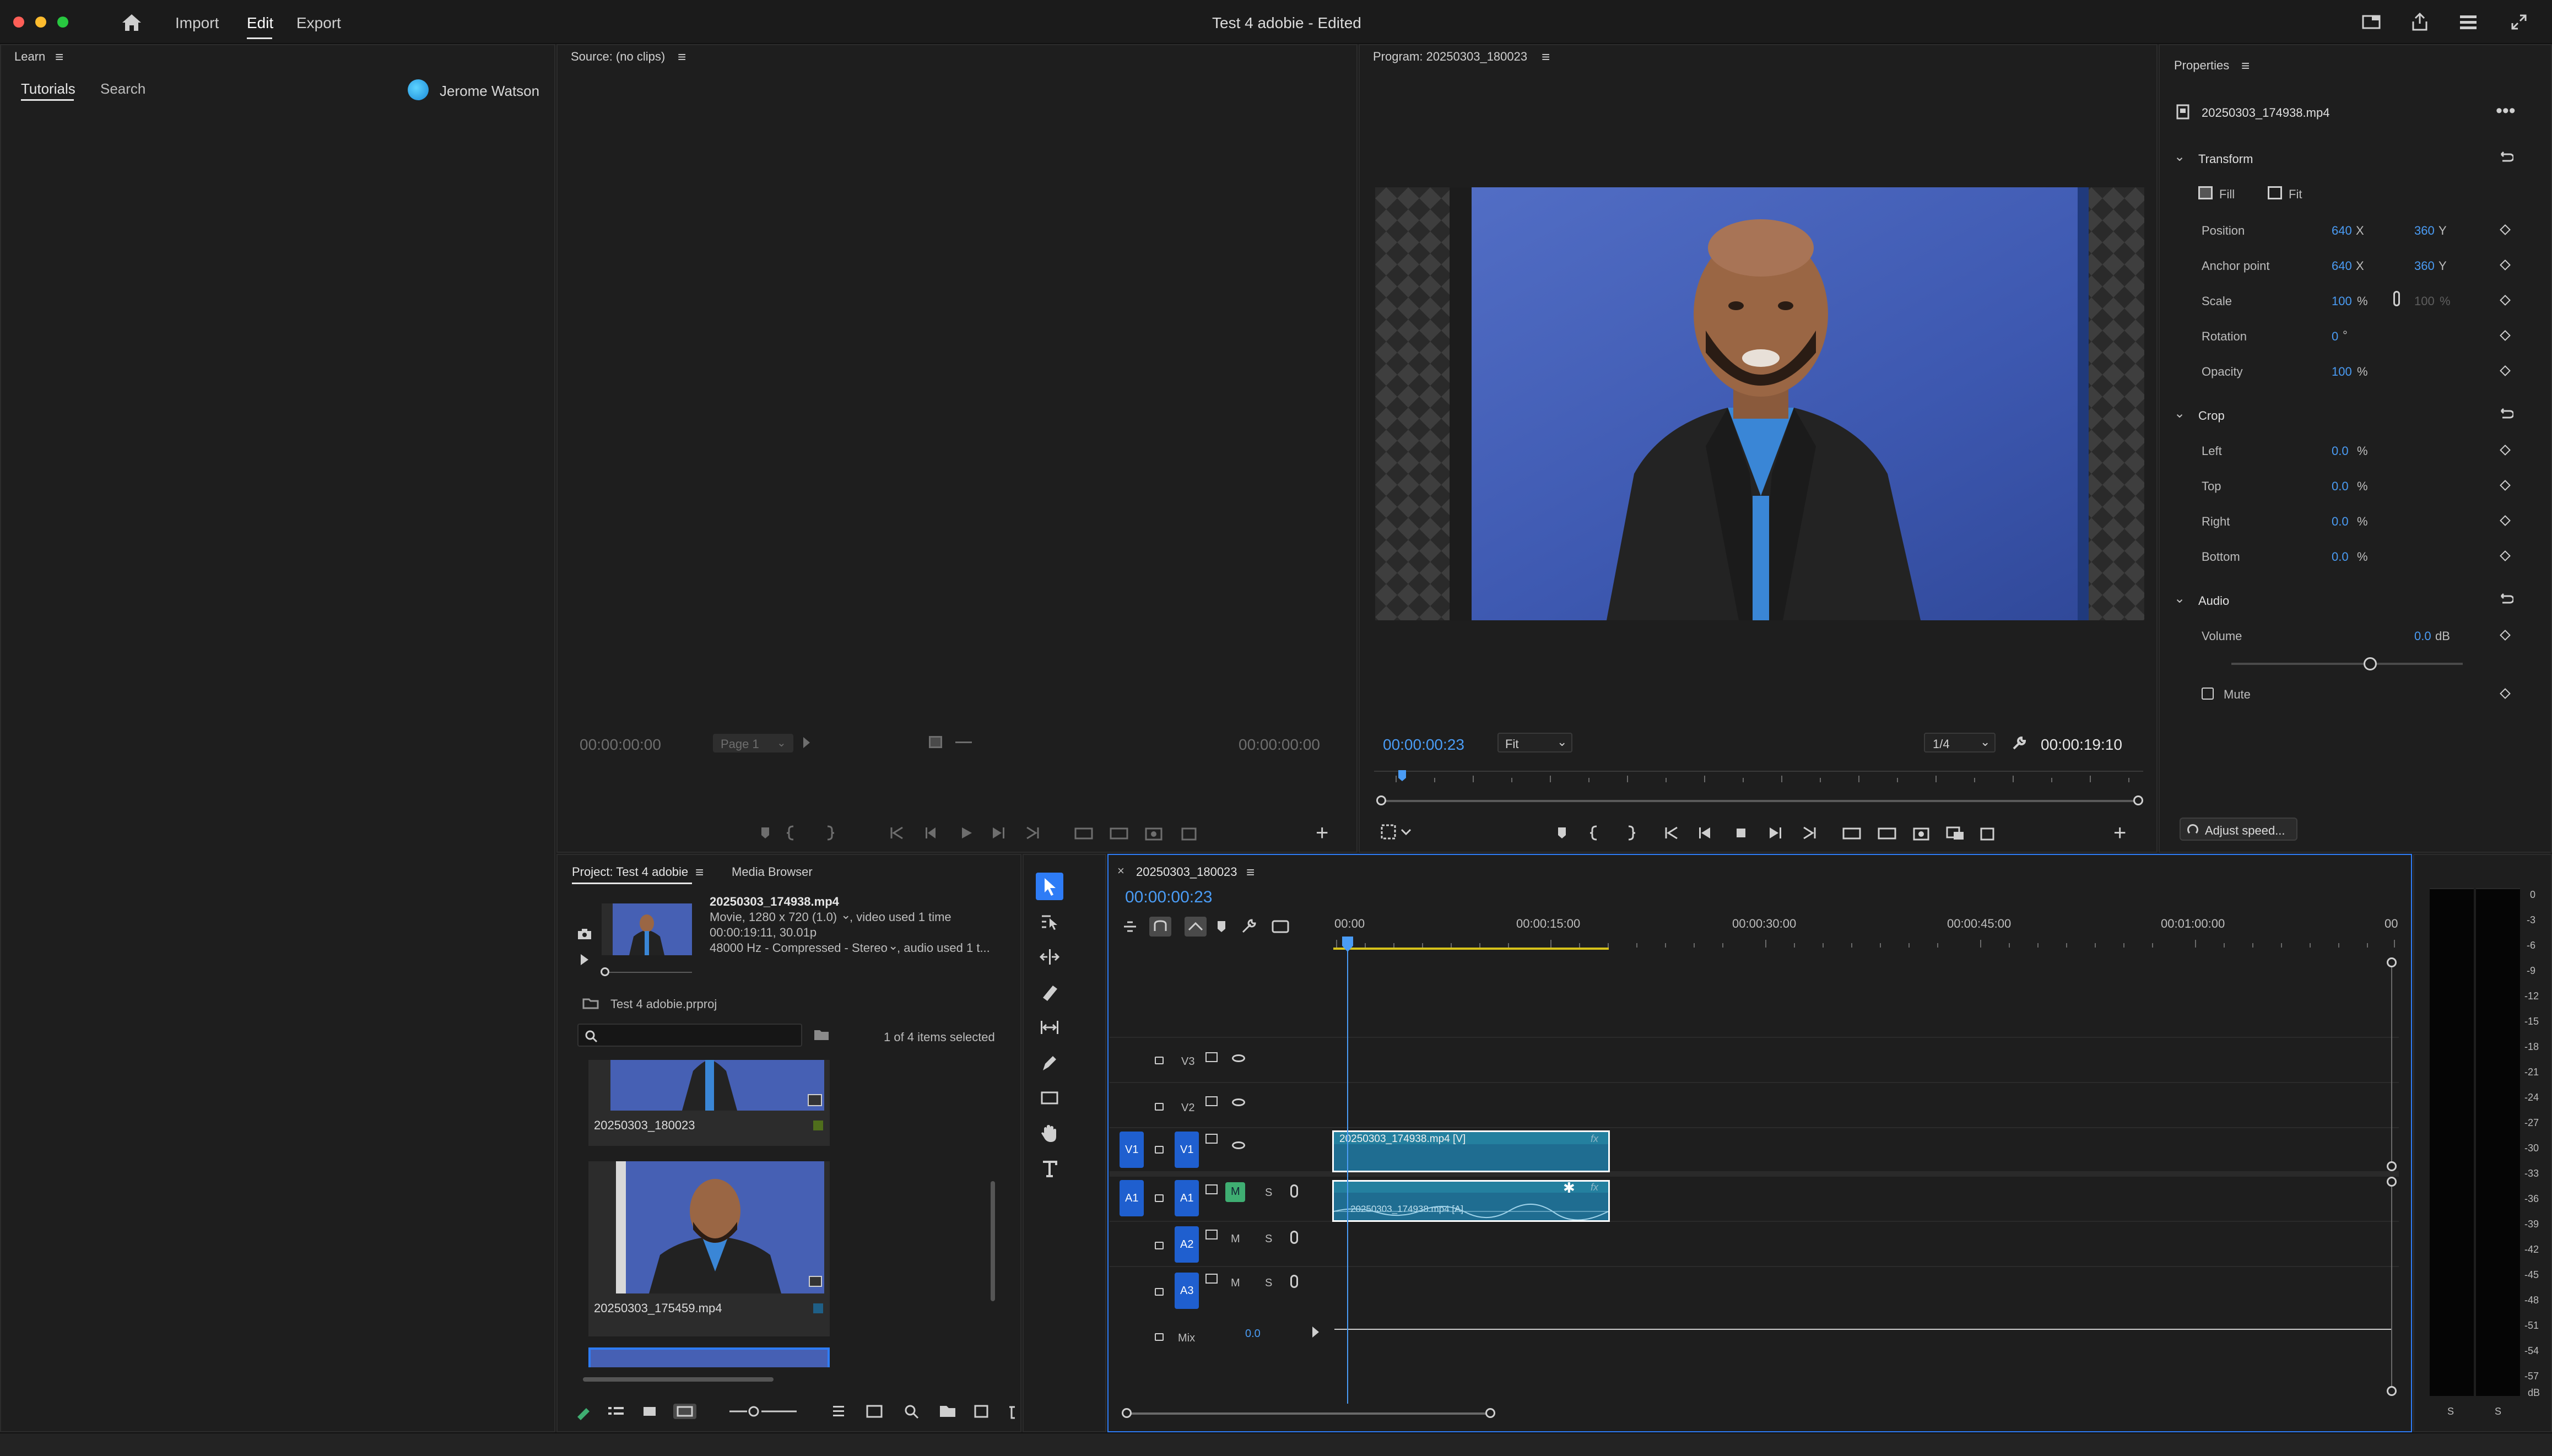 This screenshot has height=1456, width=2552. I want to click on preview-scrub-handle, so click(605, 972).